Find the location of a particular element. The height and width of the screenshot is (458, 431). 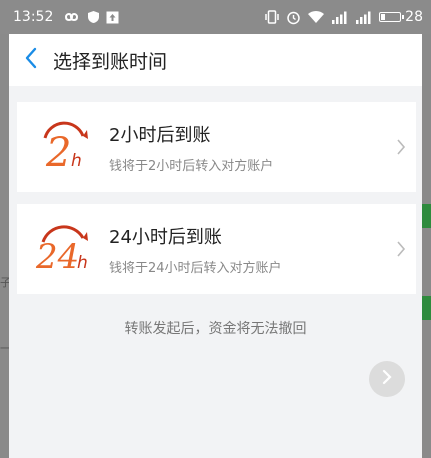

option-title: 2小时后到账 is located at coordinates (160, 135).